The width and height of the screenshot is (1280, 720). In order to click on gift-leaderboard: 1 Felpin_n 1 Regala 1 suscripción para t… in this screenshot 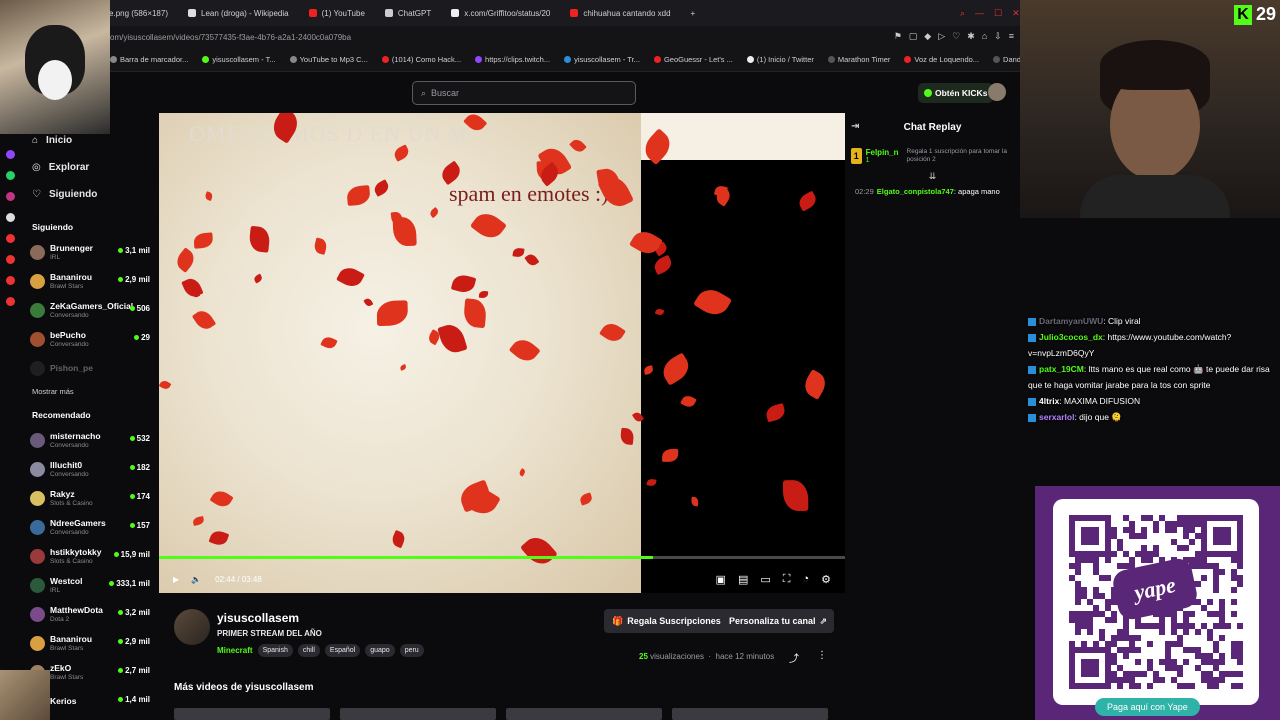, I will do `click(932, 156)`.